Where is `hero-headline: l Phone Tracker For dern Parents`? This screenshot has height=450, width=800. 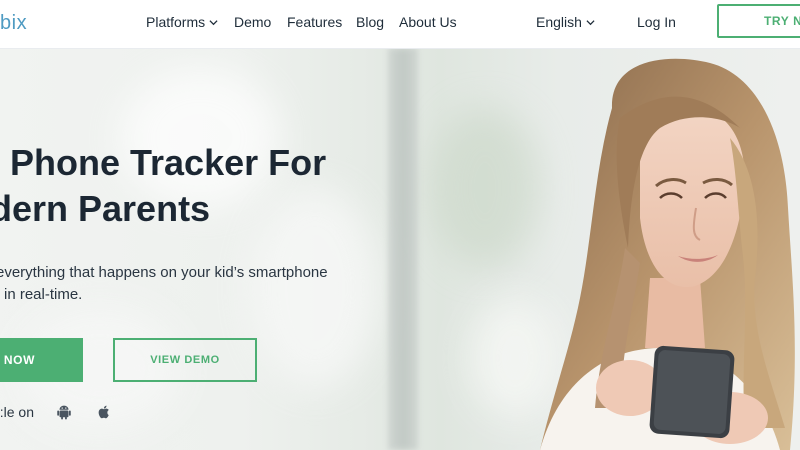
hero-headline: l Phone Tracker For dern Parents is located at coordinates (163, 186).